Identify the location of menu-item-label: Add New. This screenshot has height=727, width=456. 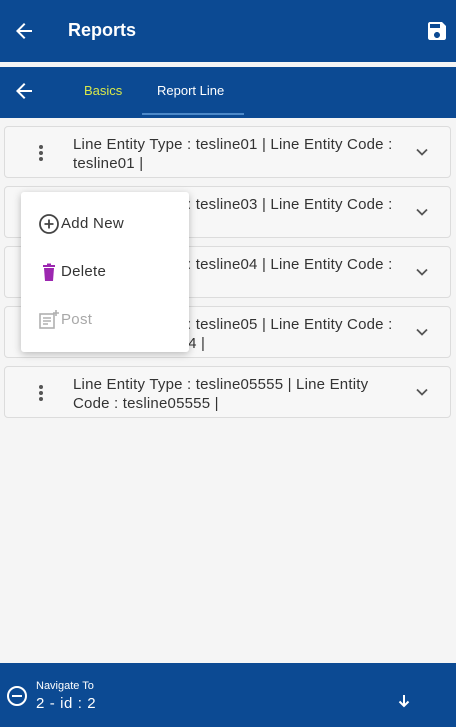
(92, 223).